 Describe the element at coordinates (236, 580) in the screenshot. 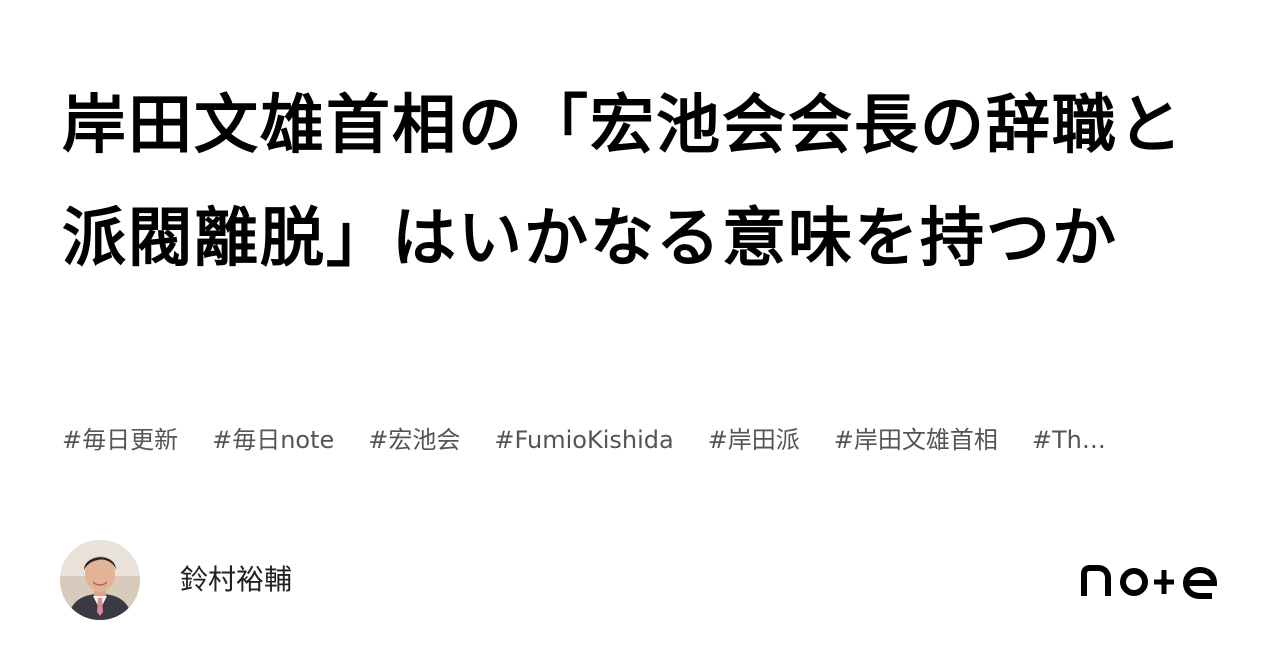

I see `author-name: 鈴村裕輔` at that location.